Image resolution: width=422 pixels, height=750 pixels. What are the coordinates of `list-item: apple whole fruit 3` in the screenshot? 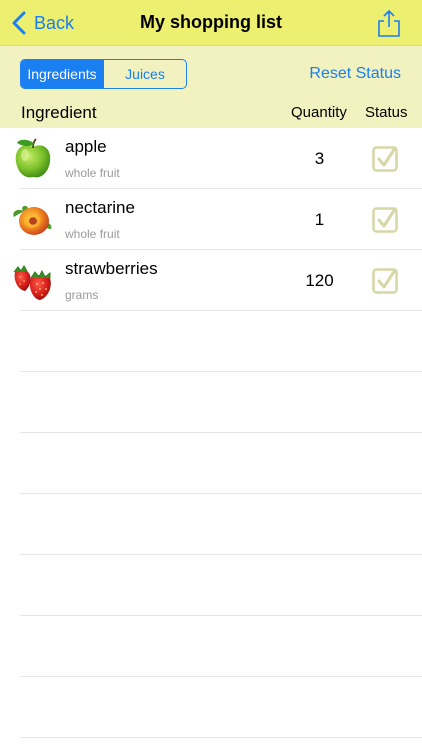 It's located at (218, 158).